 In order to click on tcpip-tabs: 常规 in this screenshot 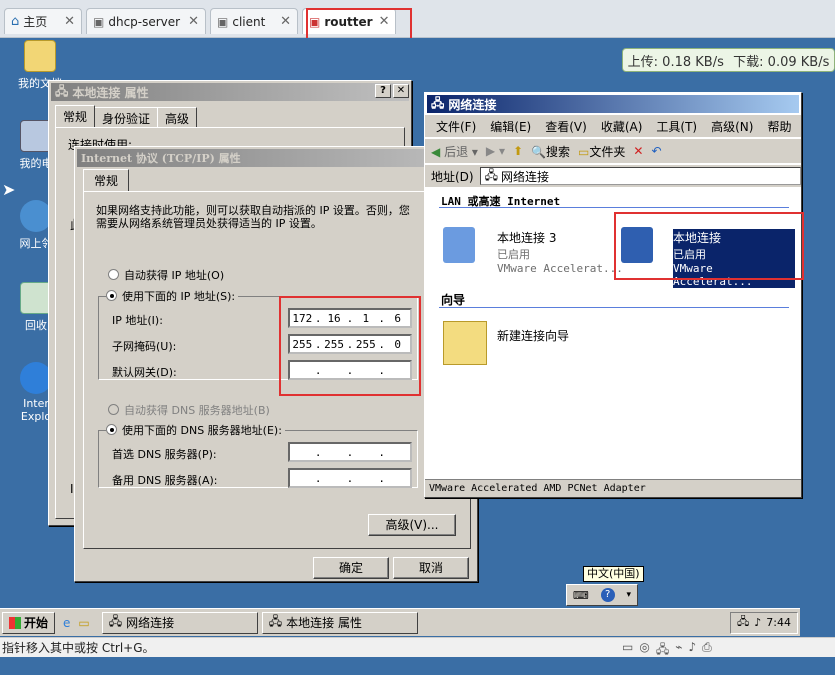, I will do `click(106, 180)`.